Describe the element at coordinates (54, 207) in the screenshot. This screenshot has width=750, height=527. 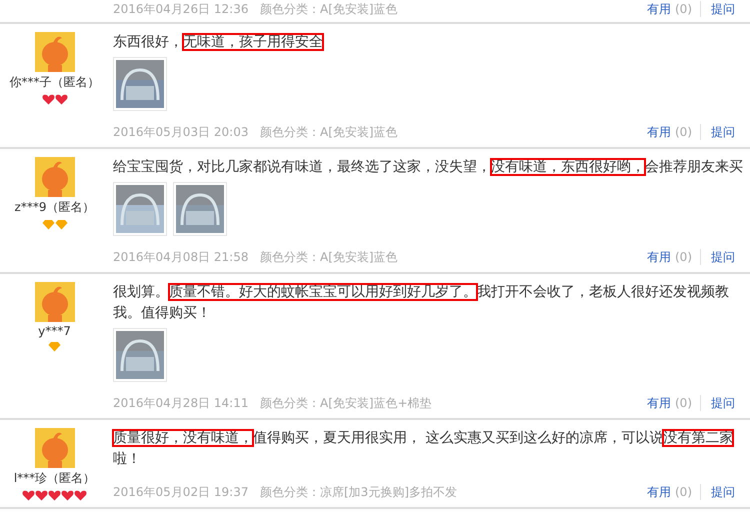
I see `user-name: z***9（匿名）` at that location.